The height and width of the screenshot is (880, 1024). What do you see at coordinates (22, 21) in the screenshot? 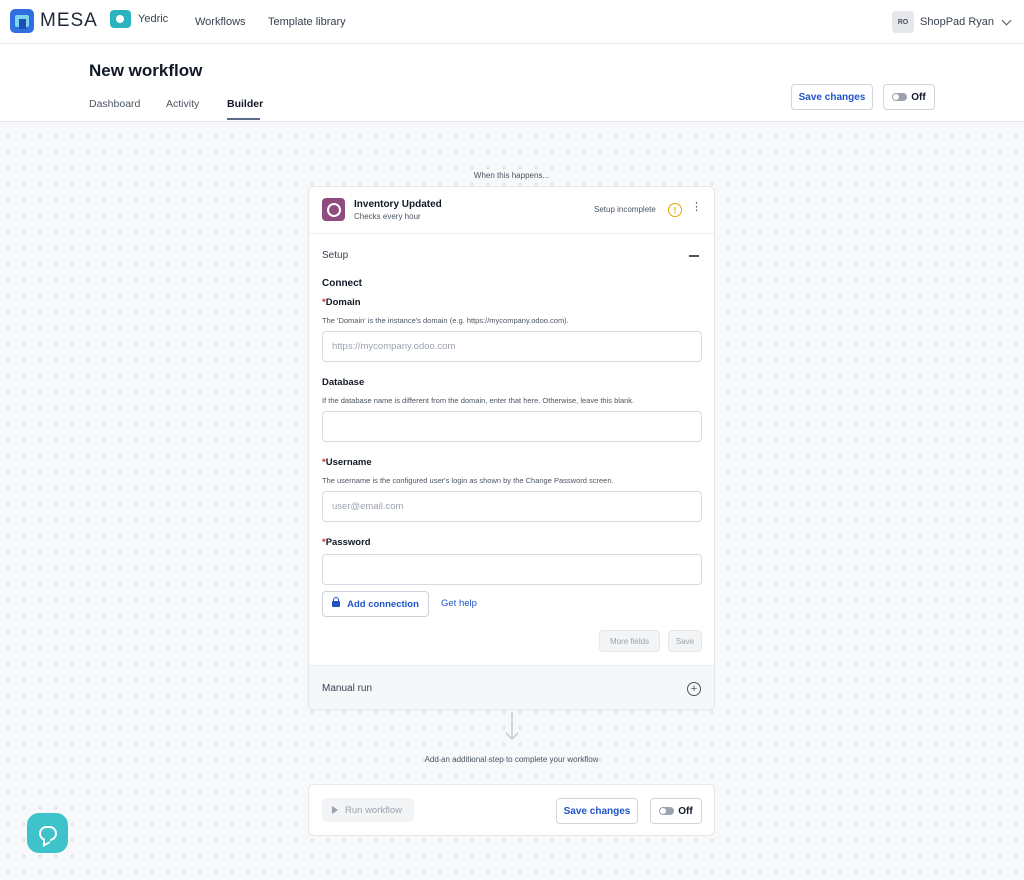
I see `mesa-logo-icon` at bounding box center [22, 21].